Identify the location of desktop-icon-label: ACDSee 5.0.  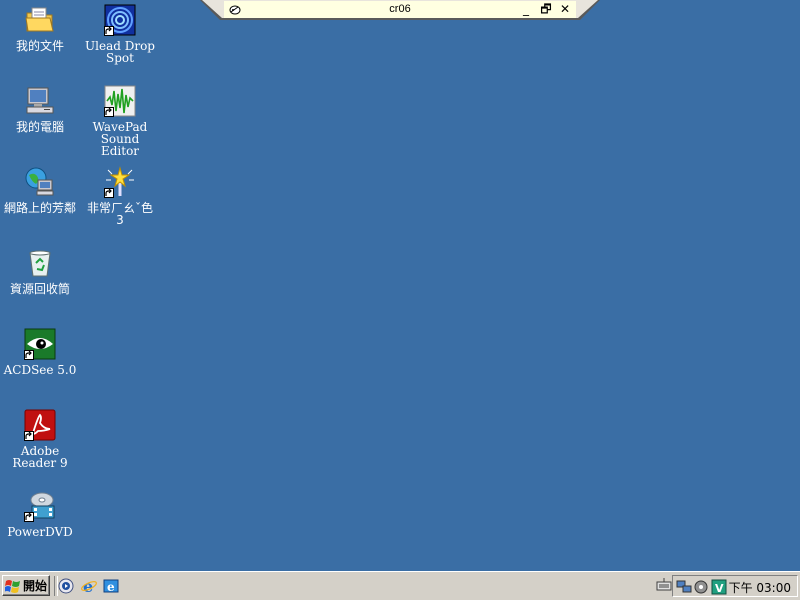
(40, 370).